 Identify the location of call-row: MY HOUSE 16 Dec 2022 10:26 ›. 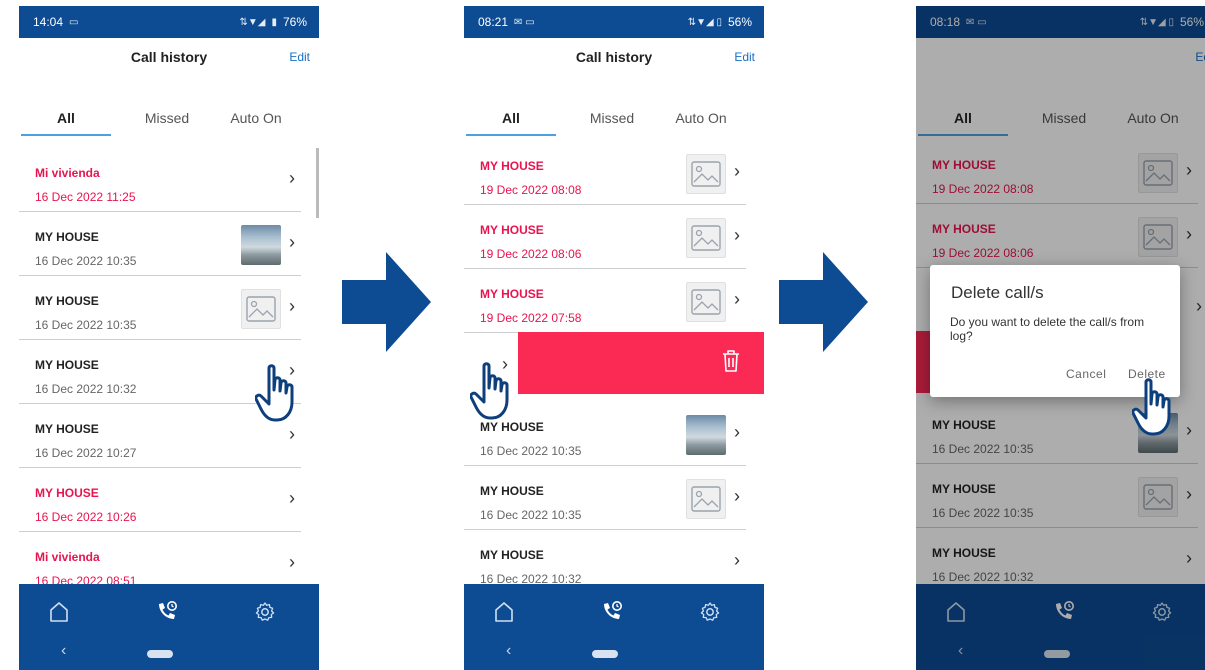
(160, 500).